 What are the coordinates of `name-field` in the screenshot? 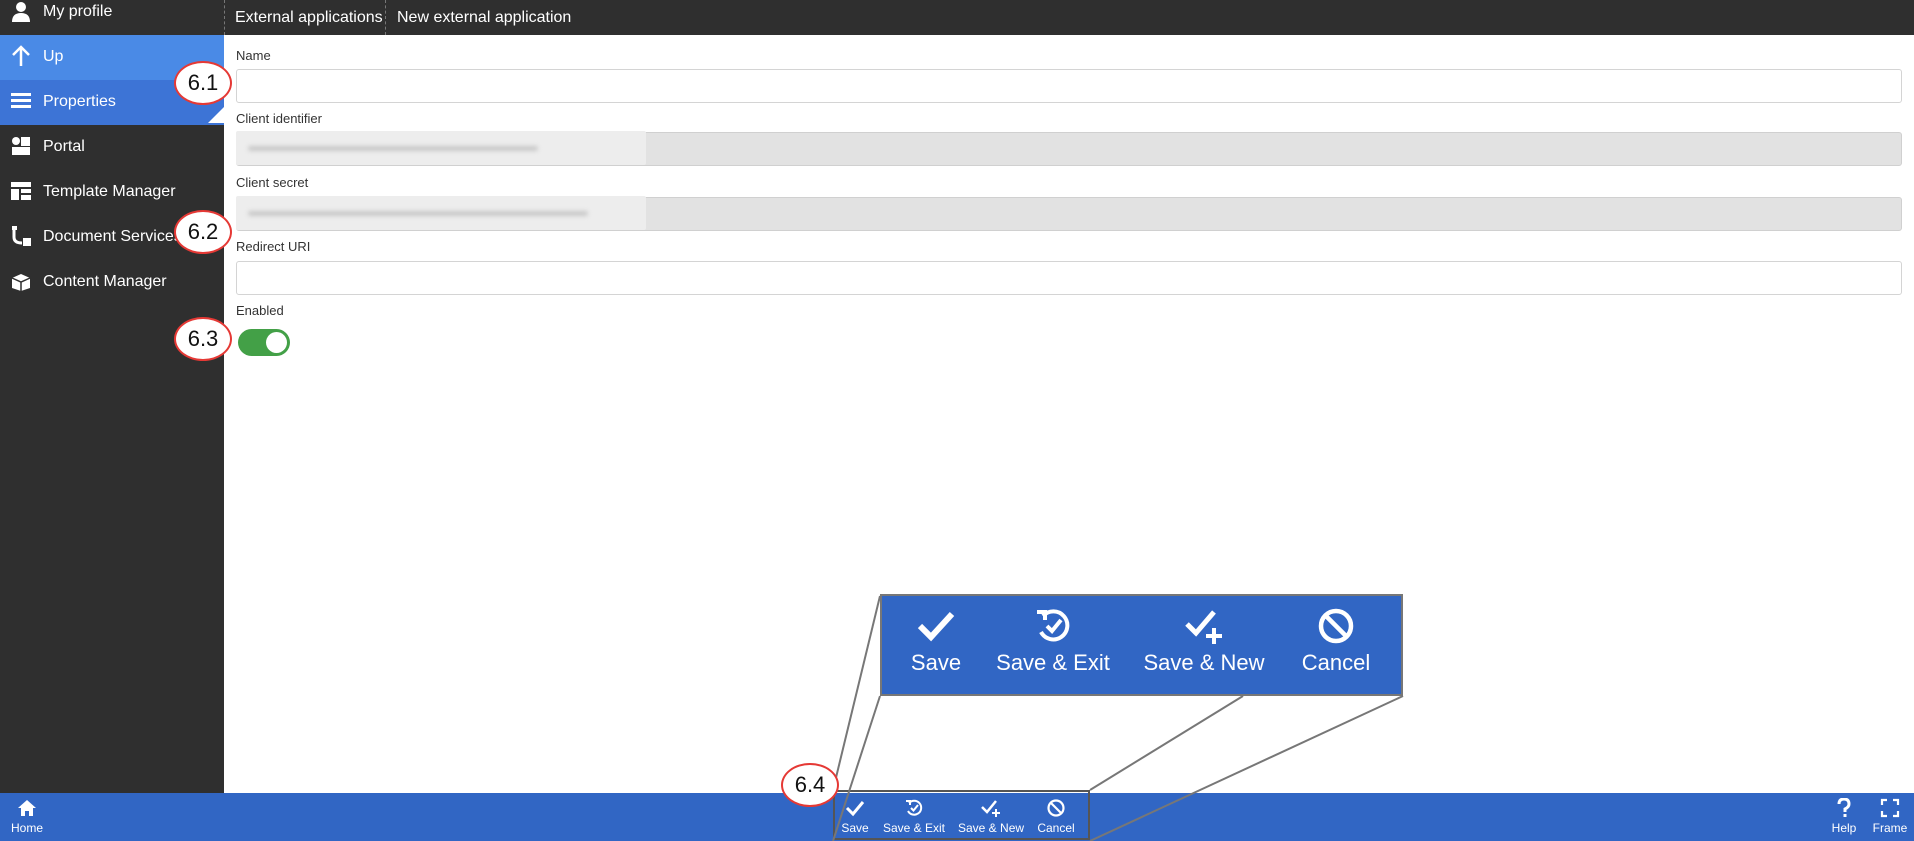 It's located at (1069, 86).